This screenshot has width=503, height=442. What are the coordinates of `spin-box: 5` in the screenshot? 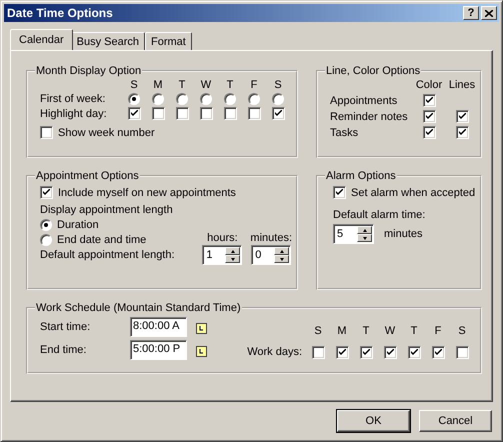 It's located at (353, 234).